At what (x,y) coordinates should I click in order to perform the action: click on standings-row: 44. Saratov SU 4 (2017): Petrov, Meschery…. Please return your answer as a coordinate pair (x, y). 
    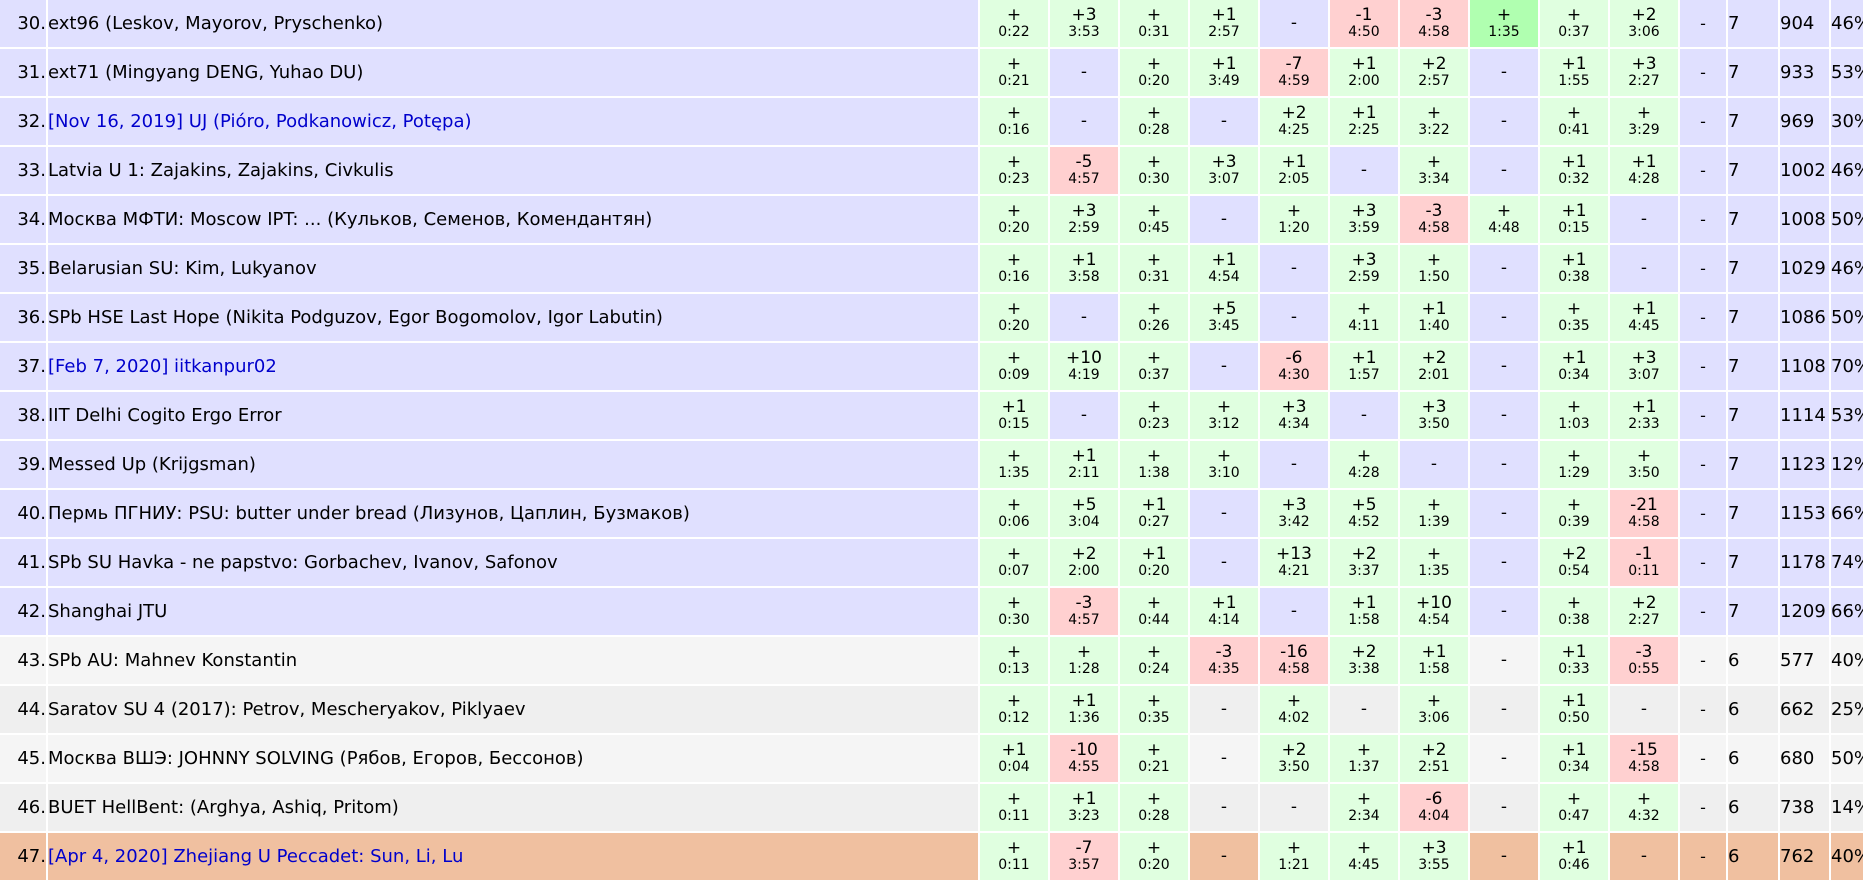
    Looking at the image, I should click on (931, 709).